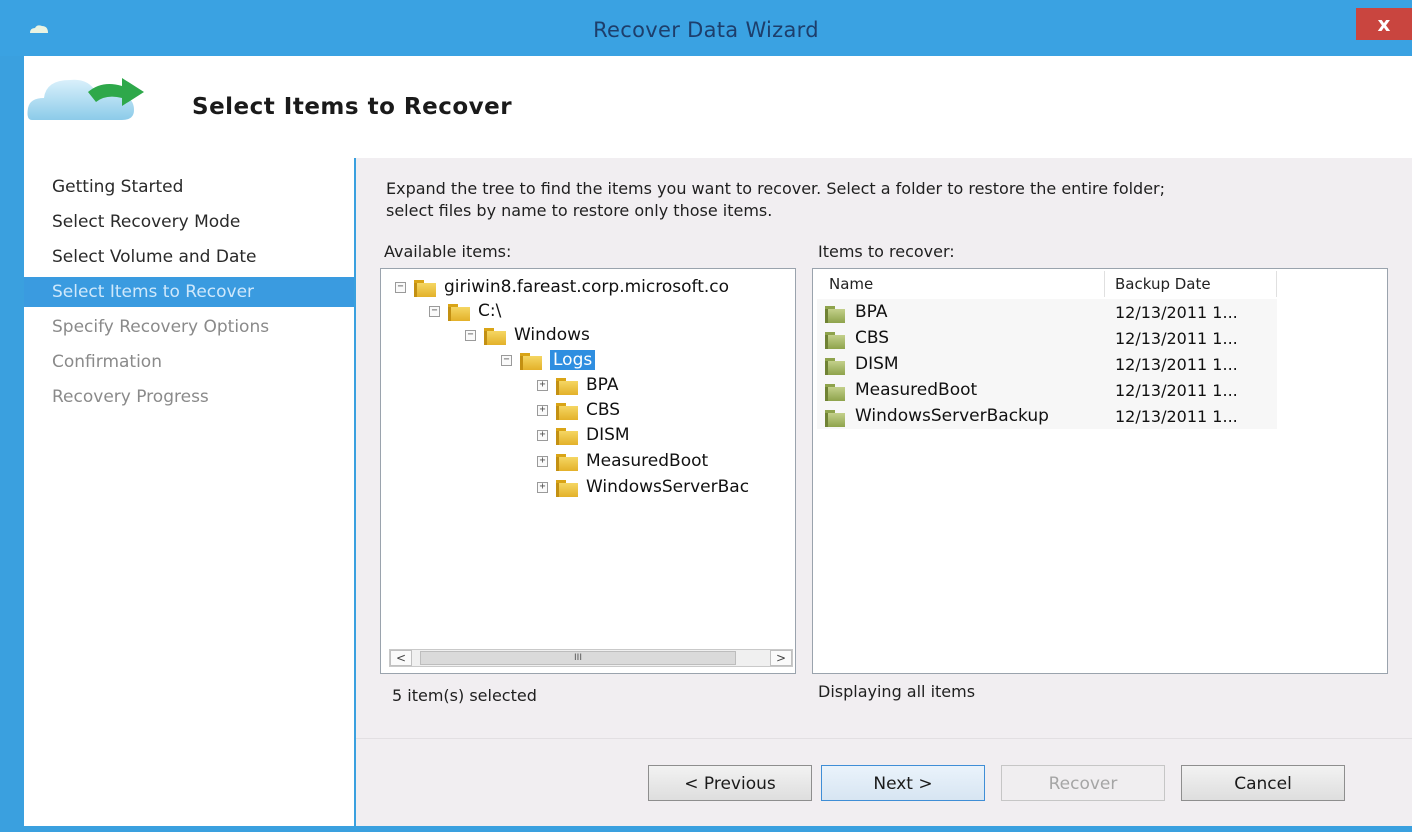  Describe the element at coordinates (871, 312) in the screenshot. I see `item-name: BPA` at that location.